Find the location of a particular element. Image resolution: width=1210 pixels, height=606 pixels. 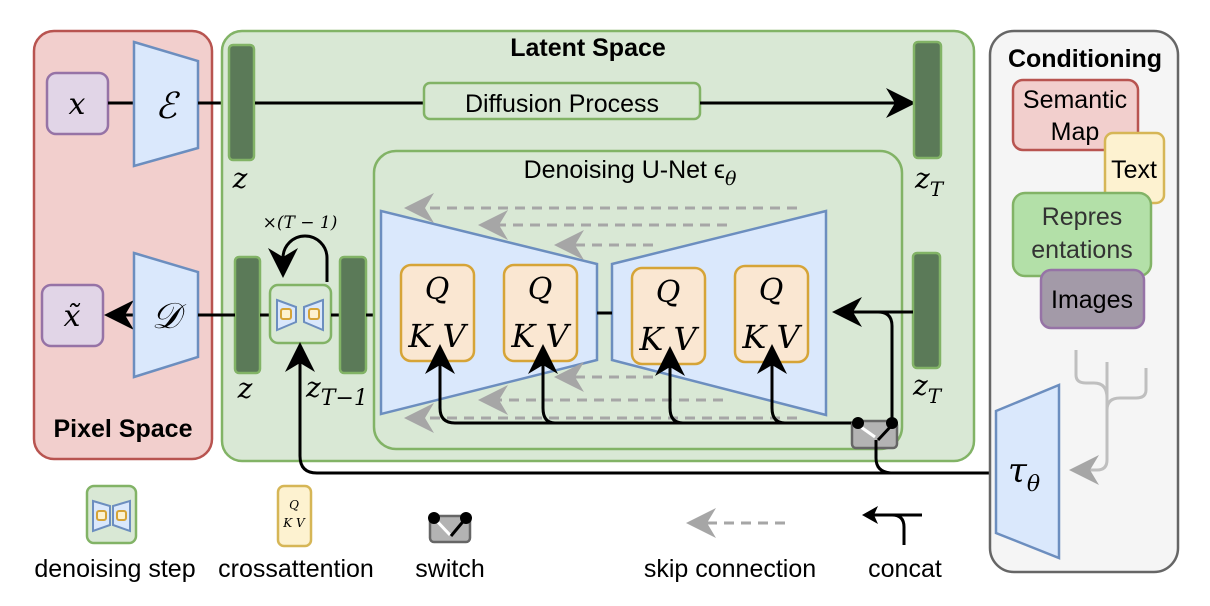

latent-zT-minus-1-bar is located at coordinates (353, 315).